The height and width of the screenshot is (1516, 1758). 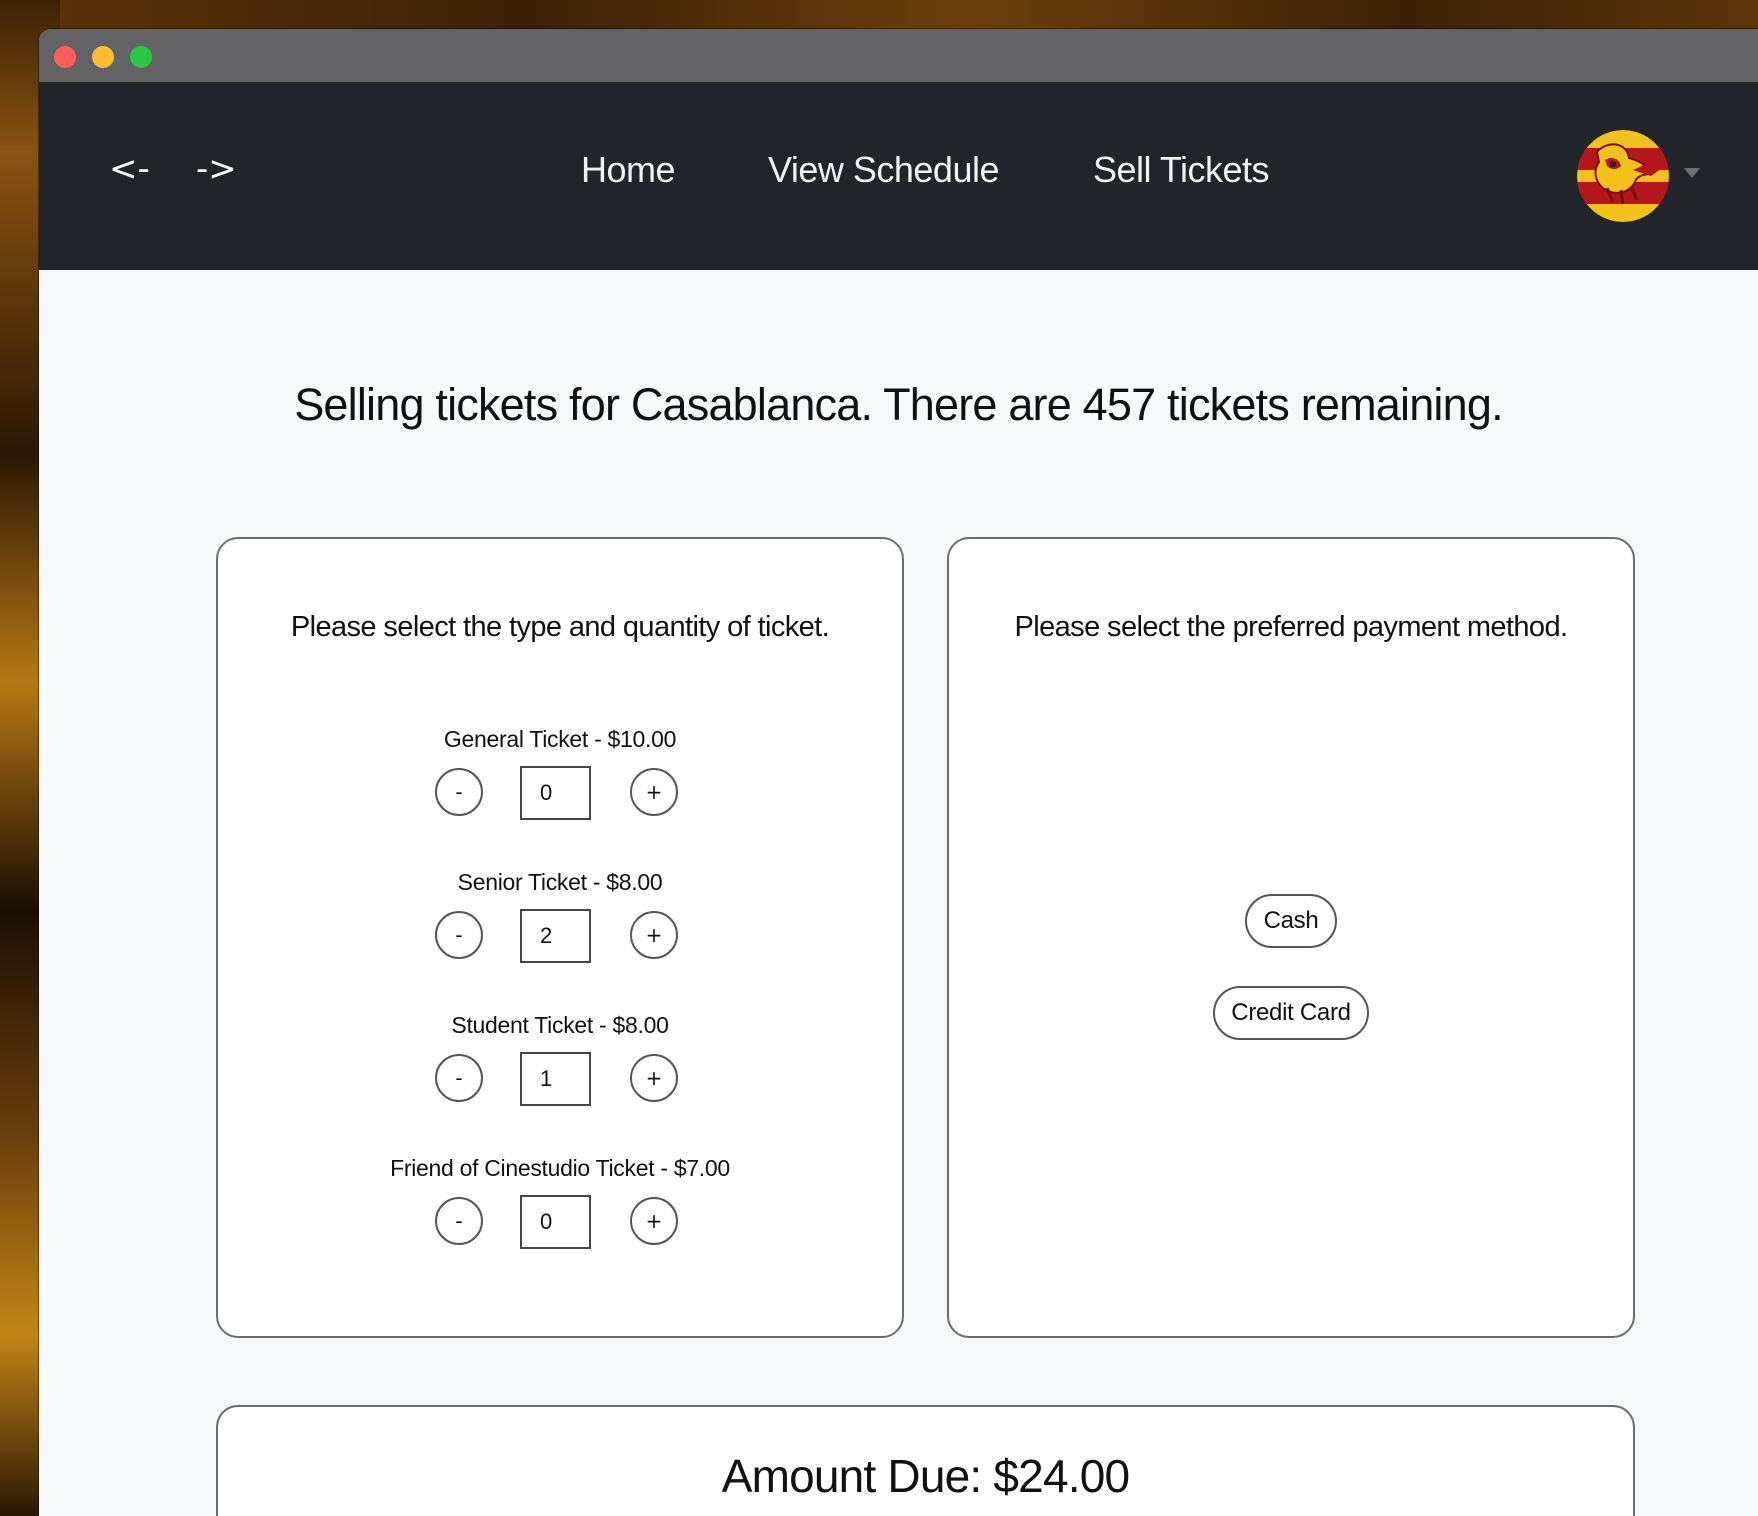 I want to click on back-button: <-, so click(x=129, y=169).